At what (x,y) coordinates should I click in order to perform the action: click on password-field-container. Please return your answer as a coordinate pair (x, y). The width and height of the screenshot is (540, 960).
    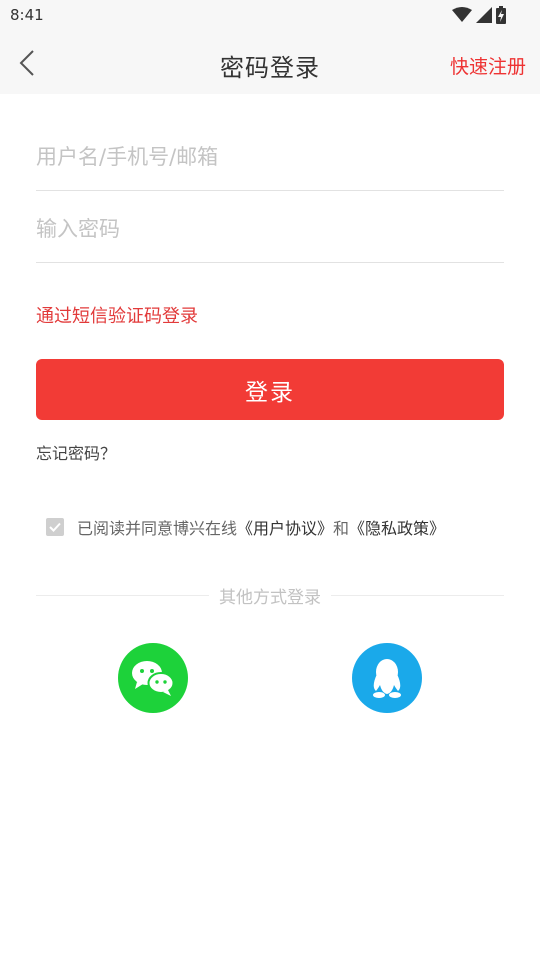
    Looking at the image, I should click on (270, 227).